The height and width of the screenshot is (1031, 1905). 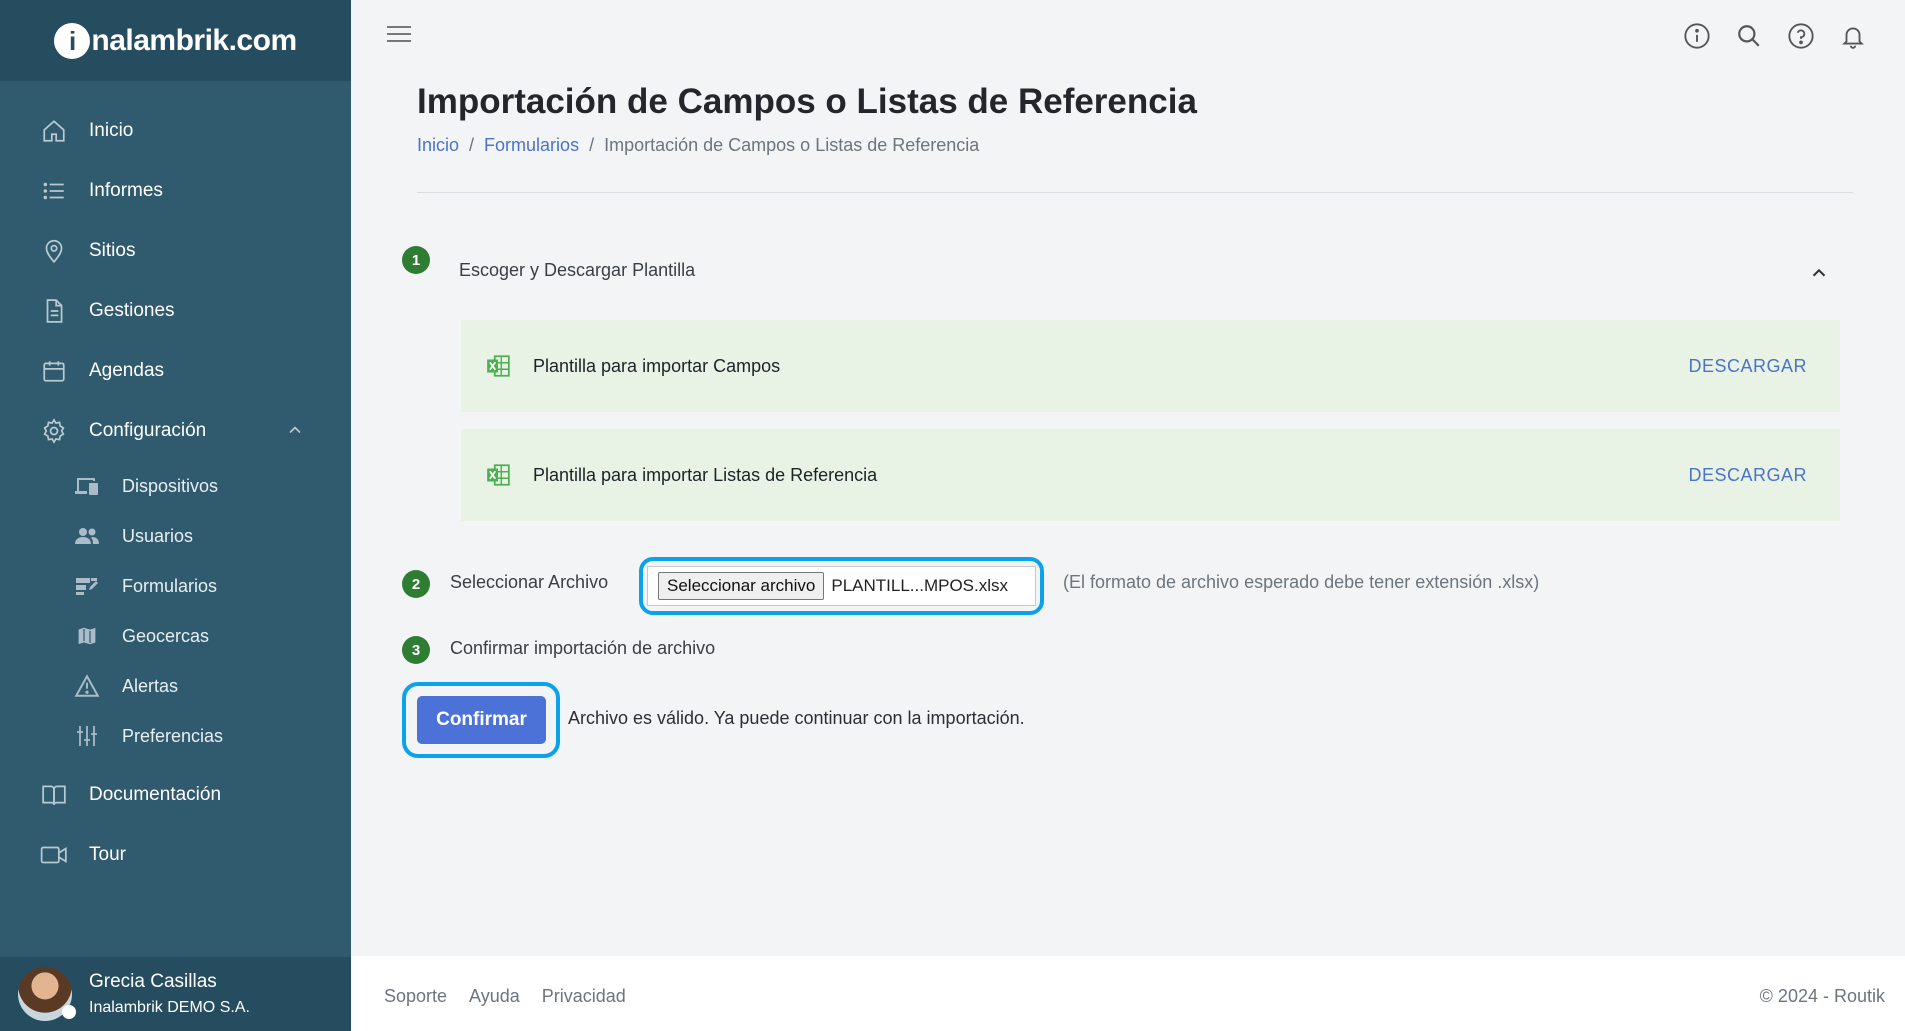 What do you see at coordinates (438, 145) in the screenshot?
I see `breadcrumb-home: Inicio` at bounding box center [438, 145].